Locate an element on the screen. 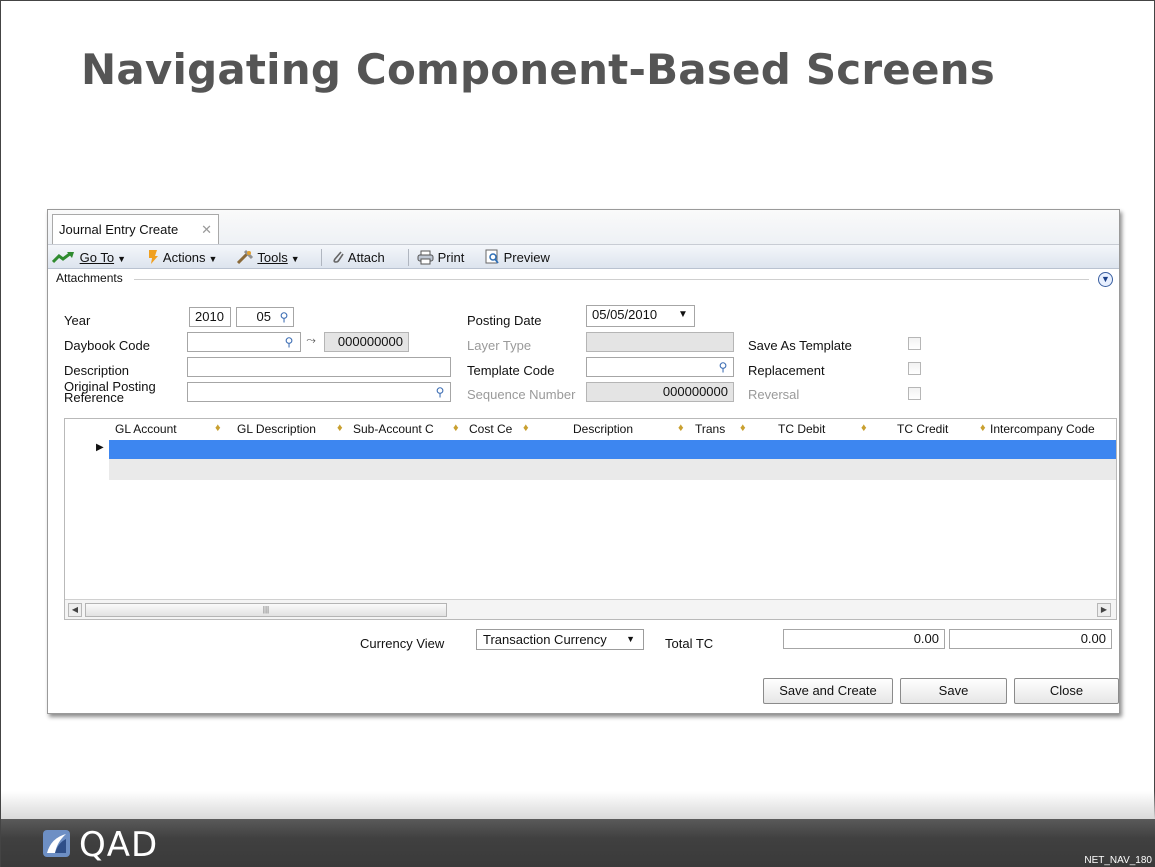 Image resolution: width=1155 pixels, height=867 pixels. link-icon: ⤳ is located at coordinates (311, 340).